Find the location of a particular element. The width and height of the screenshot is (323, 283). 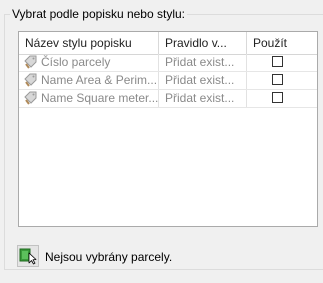

selection-status-text: Nejsou vybrány parcely. is located at coordinates (109, 257).